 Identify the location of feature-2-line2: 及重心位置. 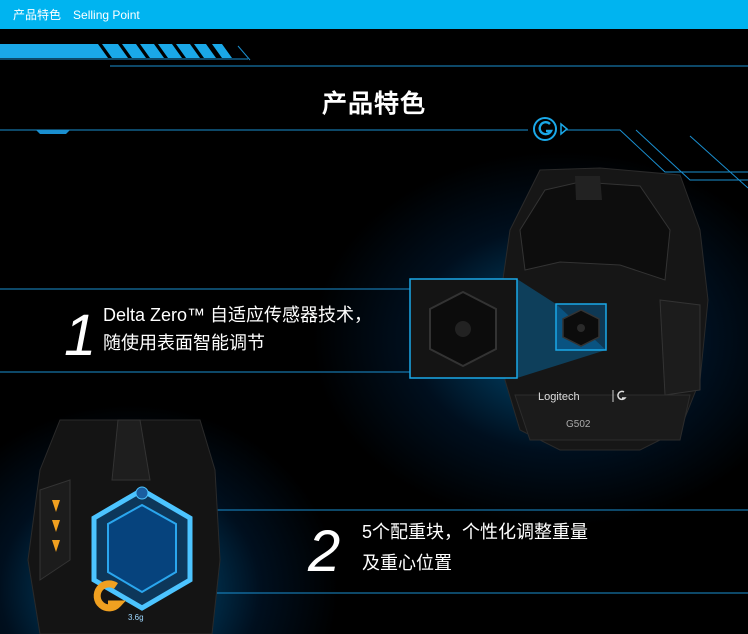
(407, 563).